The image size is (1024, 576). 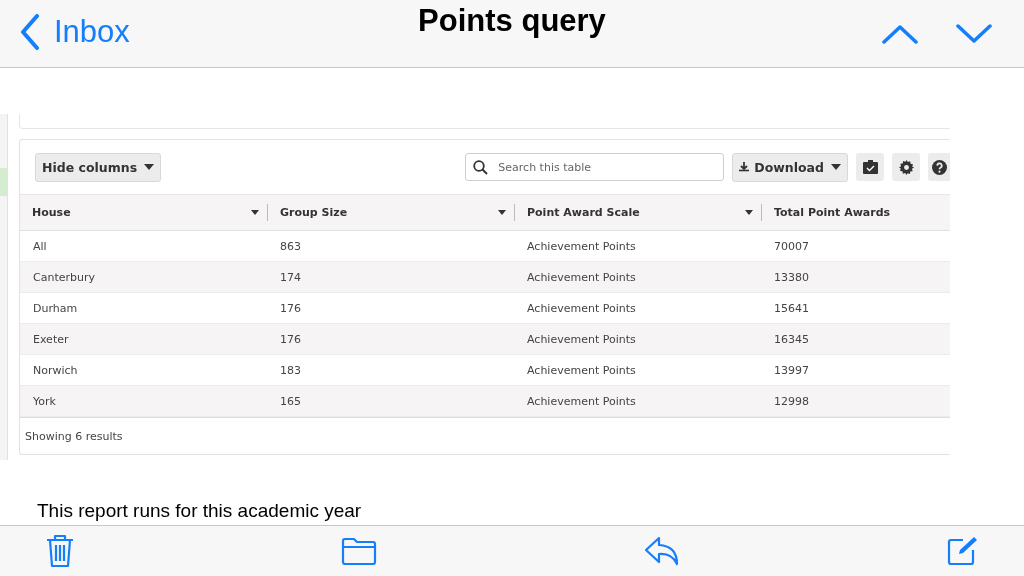 I want to click on message-title: Points query, so click(x=512, y=21).